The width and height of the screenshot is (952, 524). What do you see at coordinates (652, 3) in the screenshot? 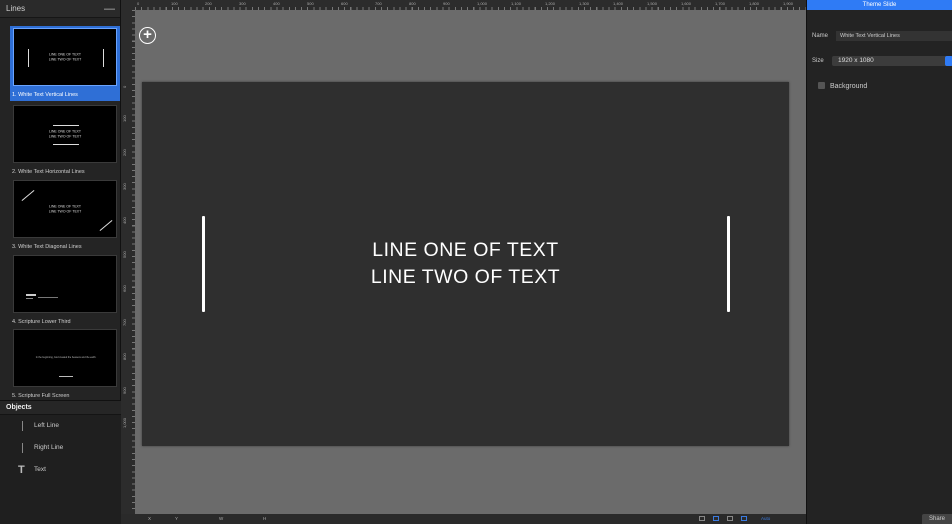
I see `ruler-tick-label: 1,500` at bounding box center [652, 3].